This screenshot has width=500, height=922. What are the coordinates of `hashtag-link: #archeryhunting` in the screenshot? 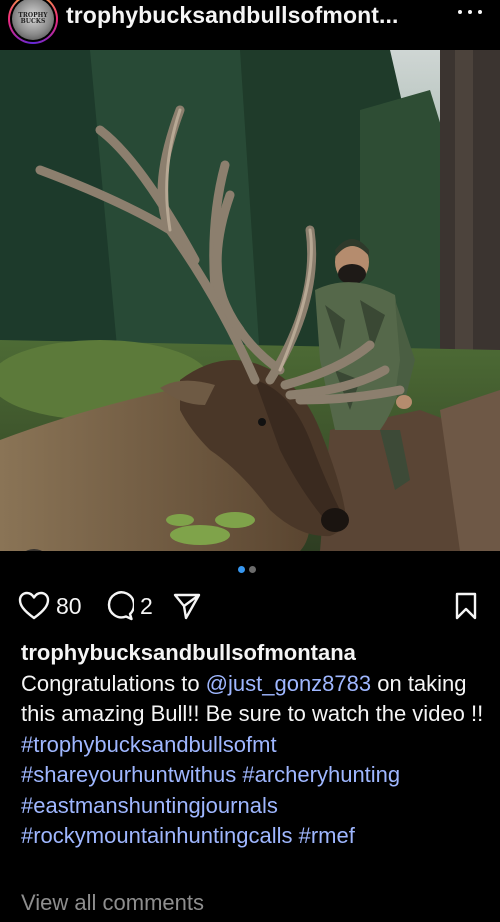 It's located at (321, 774).